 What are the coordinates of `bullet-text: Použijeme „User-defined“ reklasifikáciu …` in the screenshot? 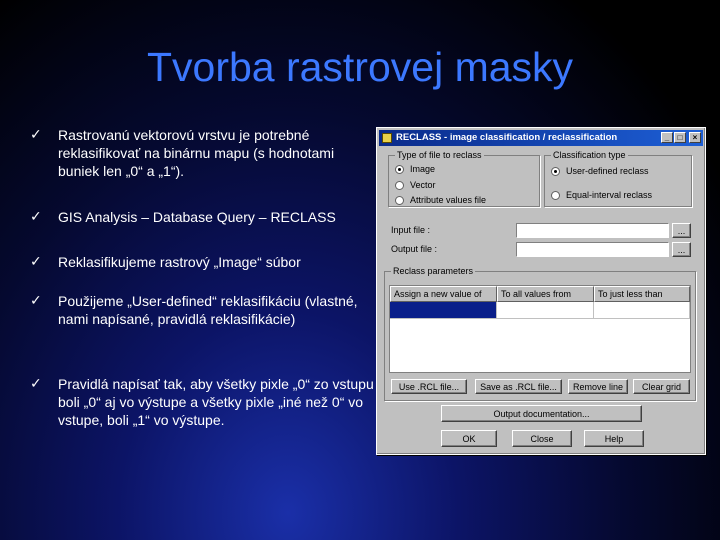 It's located at (208, 310).